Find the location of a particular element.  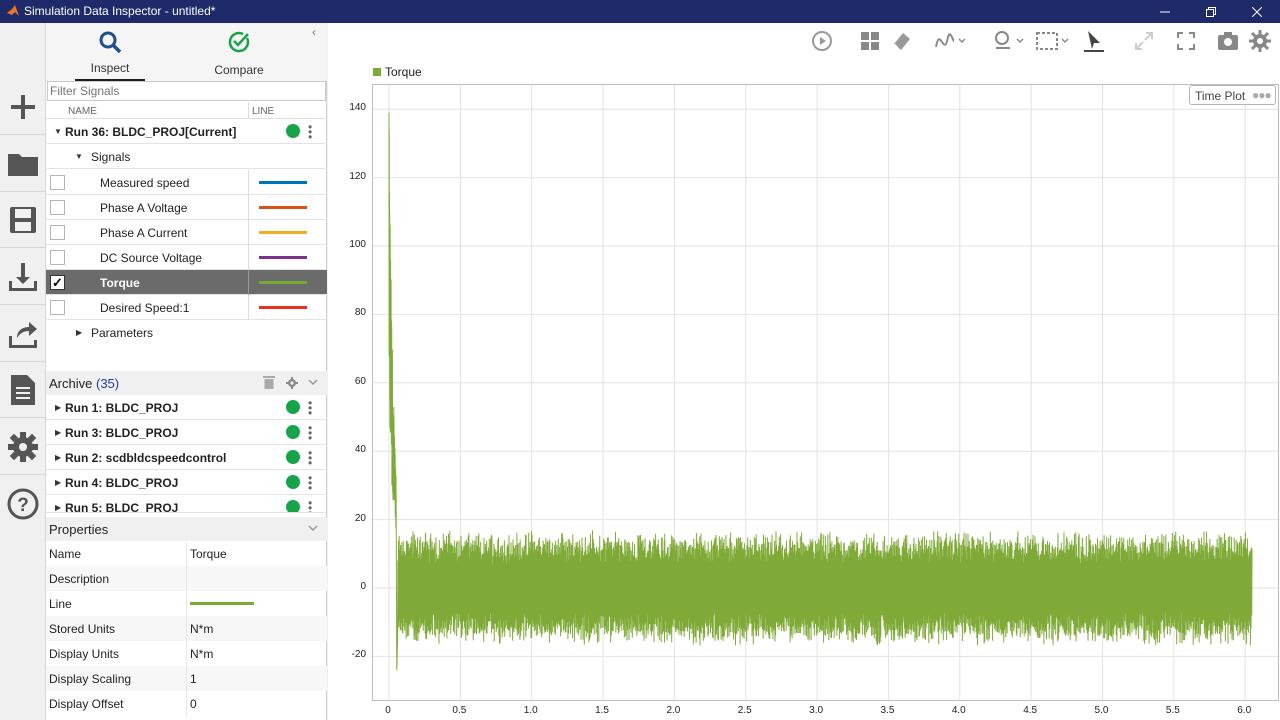

x-tick-label: 1.0 is located at coordinates (530, 710).